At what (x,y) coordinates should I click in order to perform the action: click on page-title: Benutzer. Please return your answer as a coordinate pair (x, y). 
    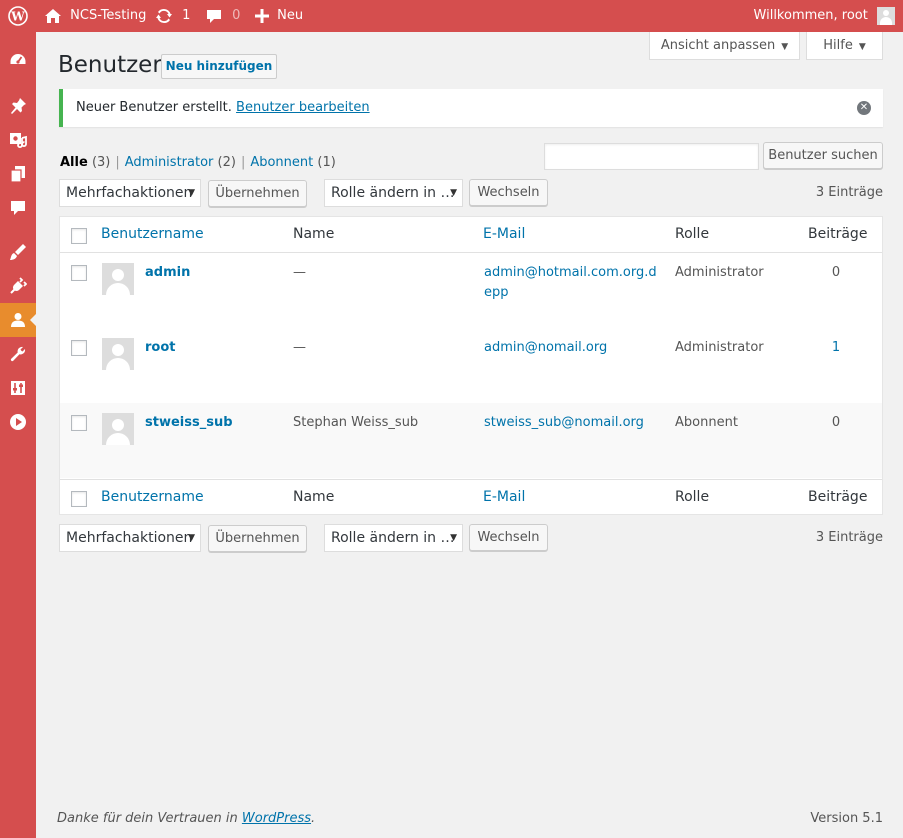
    Looking at the image, I should click on (110, 65).